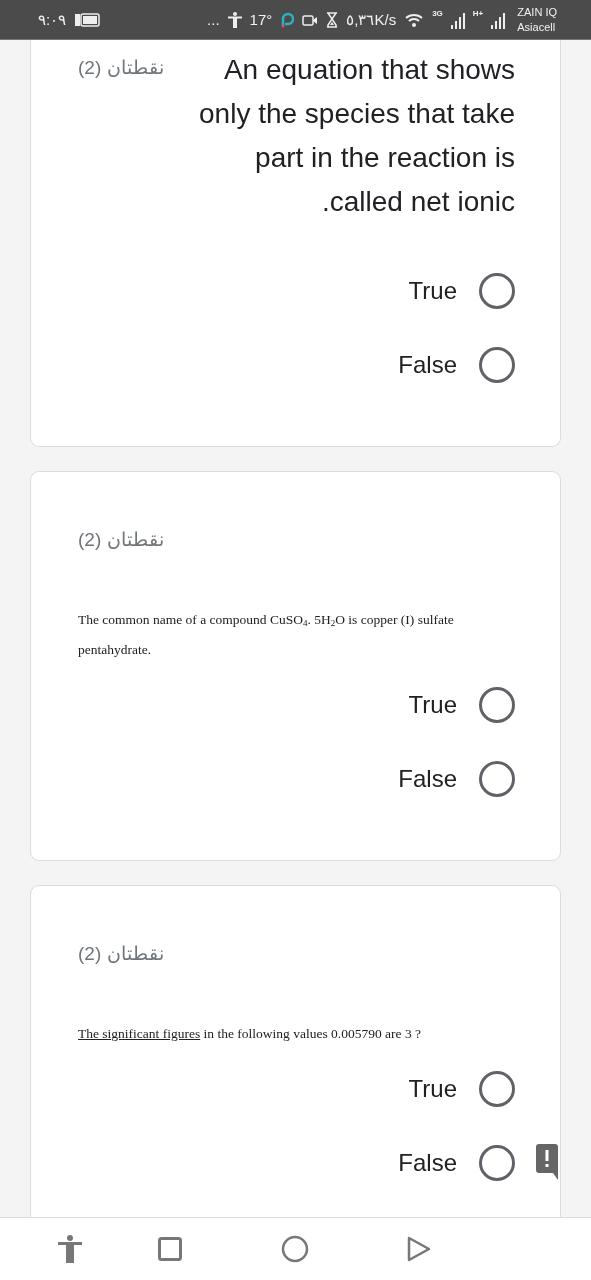  I want to click on question-text: An equation that shows only the species that take part in the reaction is called net ionic., so click(356, 136).